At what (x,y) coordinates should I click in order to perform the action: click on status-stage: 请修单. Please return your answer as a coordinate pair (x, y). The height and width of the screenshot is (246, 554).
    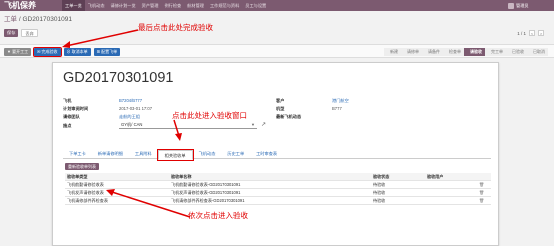
    Looking at the image, I should click on (411, 52).